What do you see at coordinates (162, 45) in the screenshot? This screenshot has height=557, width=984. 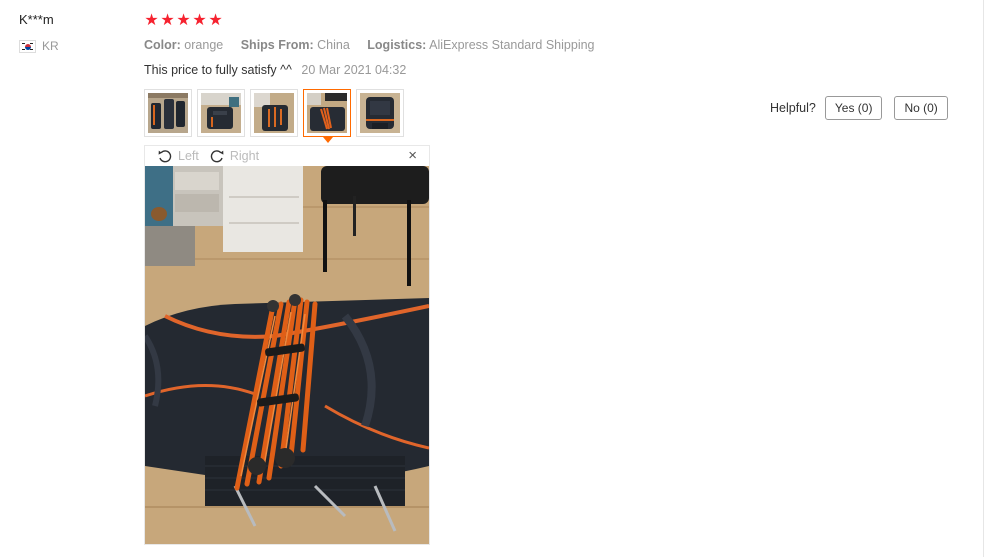 I see `color-label: Color:` at bounding box center [162, 45].